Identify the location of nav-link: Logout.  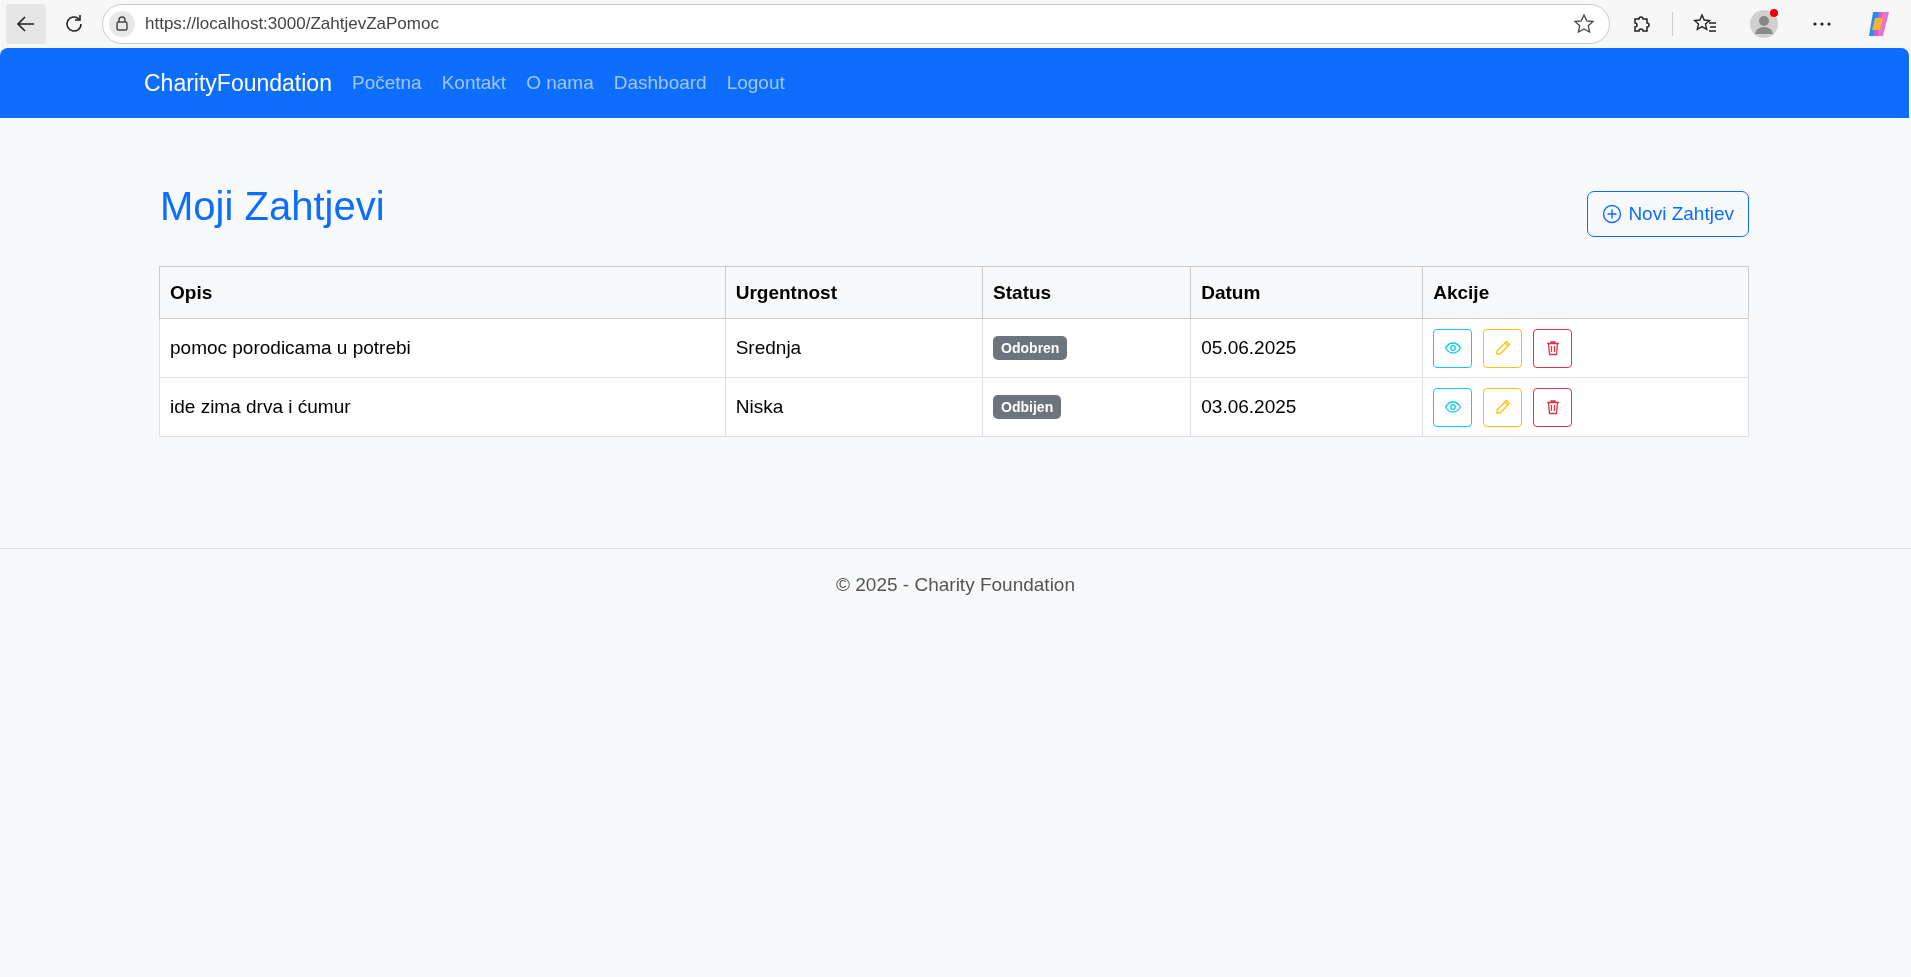
(755, 83).